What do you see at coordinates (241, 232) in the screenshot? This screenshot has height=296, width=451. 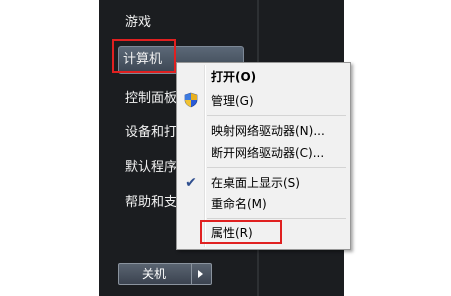 I see `highlight-box-properties` at bounding box center [241, 232].